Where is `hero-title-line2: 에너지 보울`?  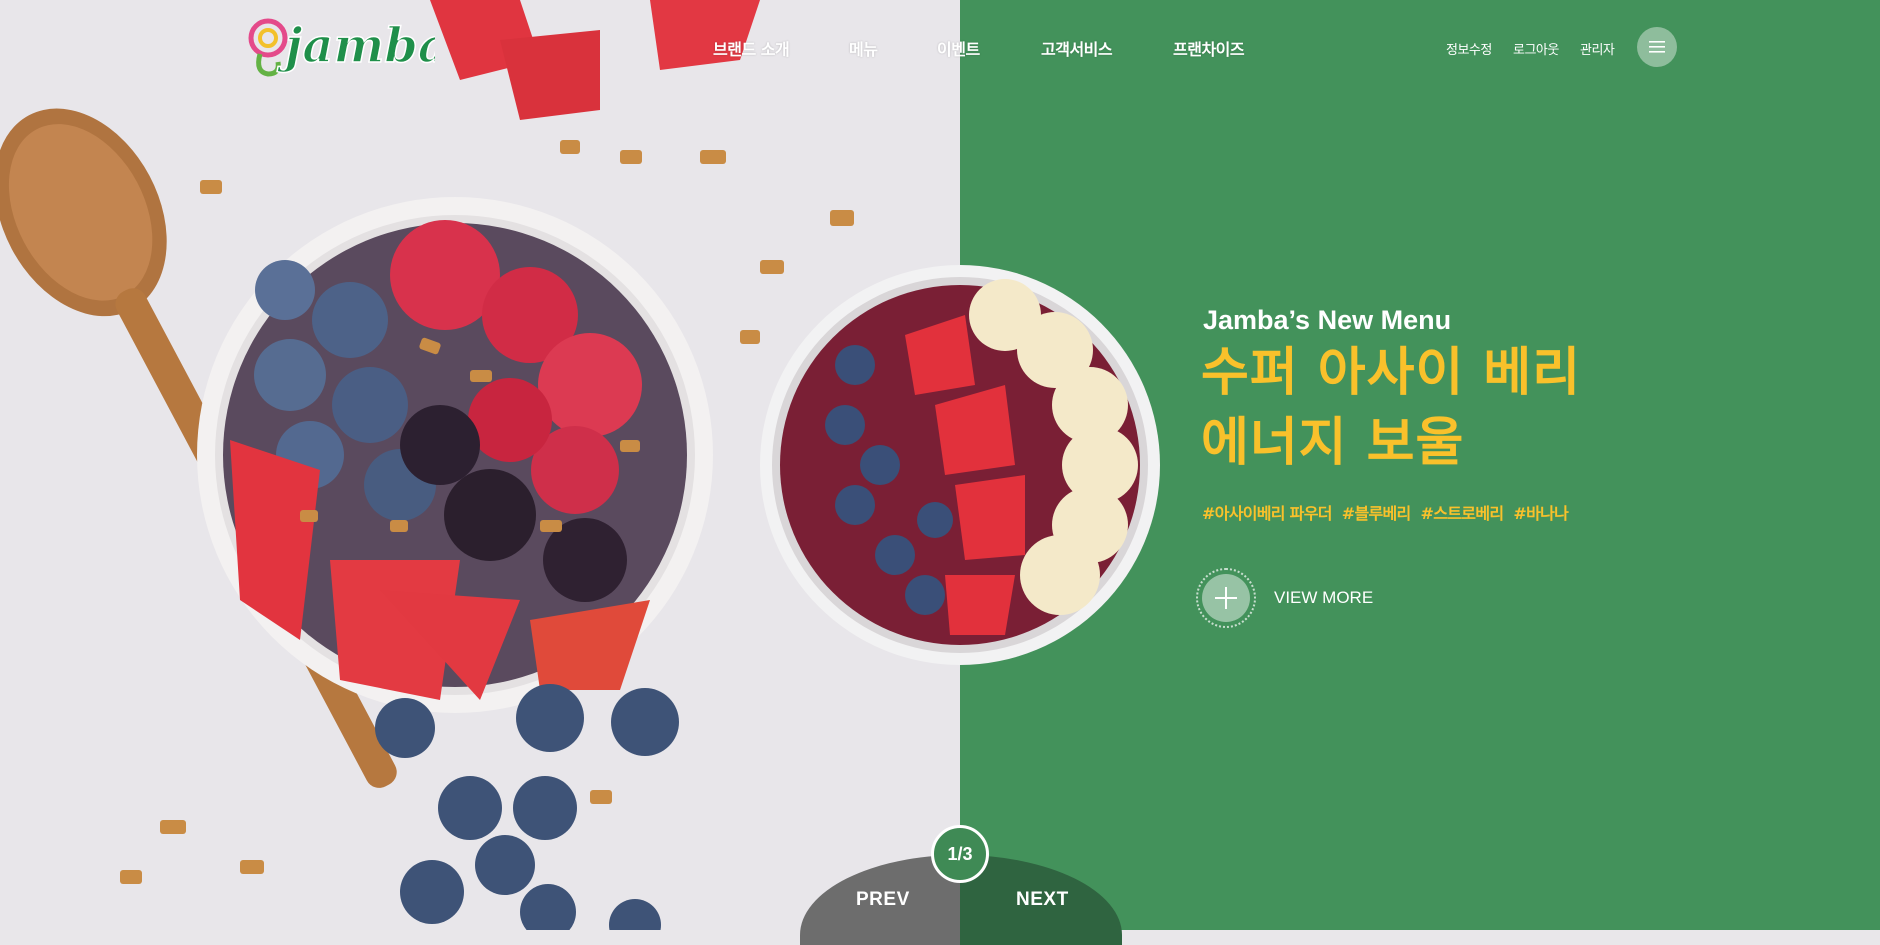 hero-title-line2: 에너지 보울 is located at coordinates (1333, 443).